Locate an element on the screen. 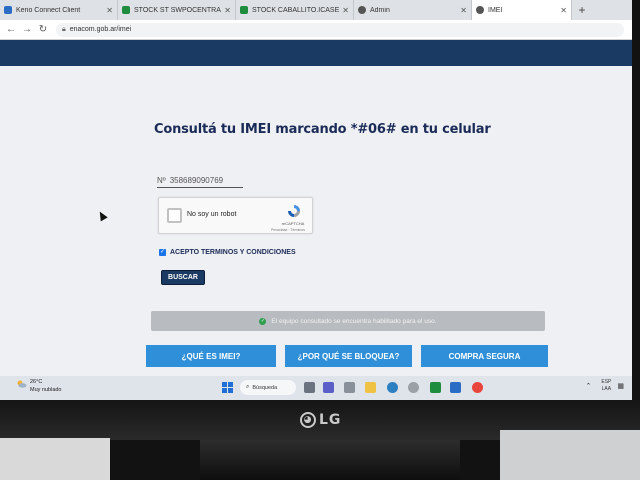  weather-desc: Muy nublado is located at coordinates (46, 390).